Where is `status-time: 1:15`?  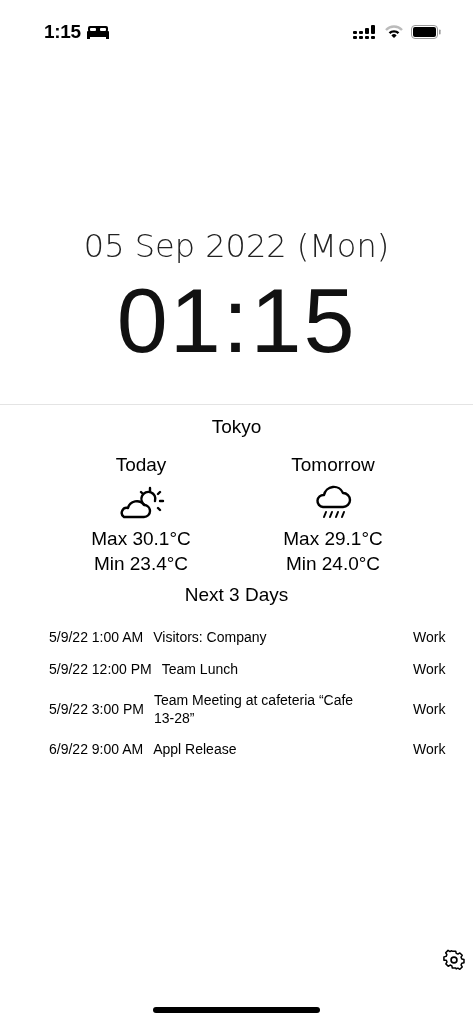
status-time: 1:15 is located at coordinates (62, 32).